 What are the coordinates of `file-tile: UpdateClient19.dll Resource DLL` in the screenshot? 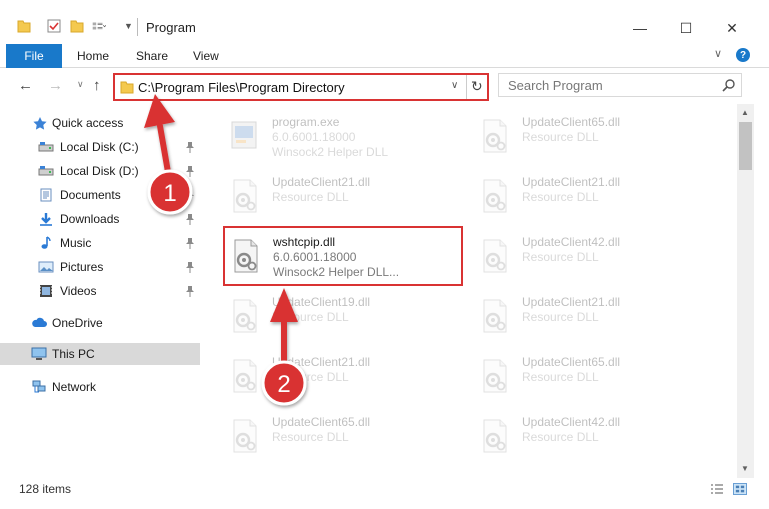 It's located at (344, 316).